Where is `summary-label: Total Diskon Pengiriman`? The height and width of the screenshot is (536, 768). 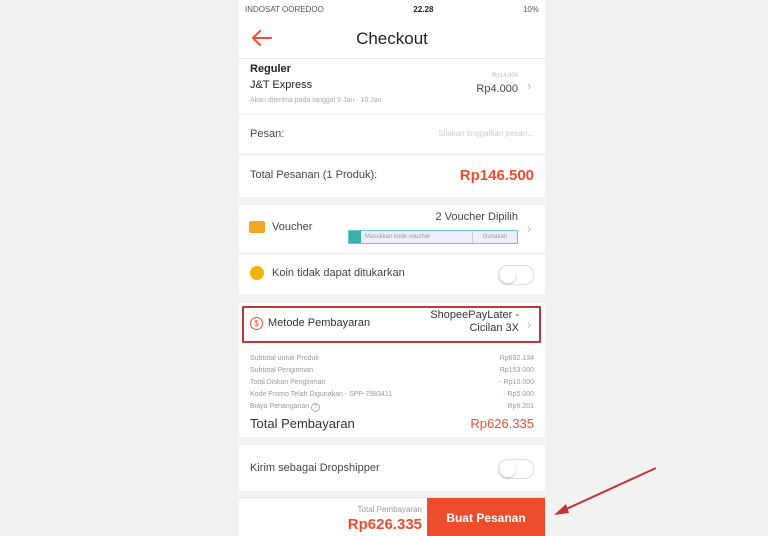
summary-label: Total Diskon Pengiriman is located at coordinates (288, 382).